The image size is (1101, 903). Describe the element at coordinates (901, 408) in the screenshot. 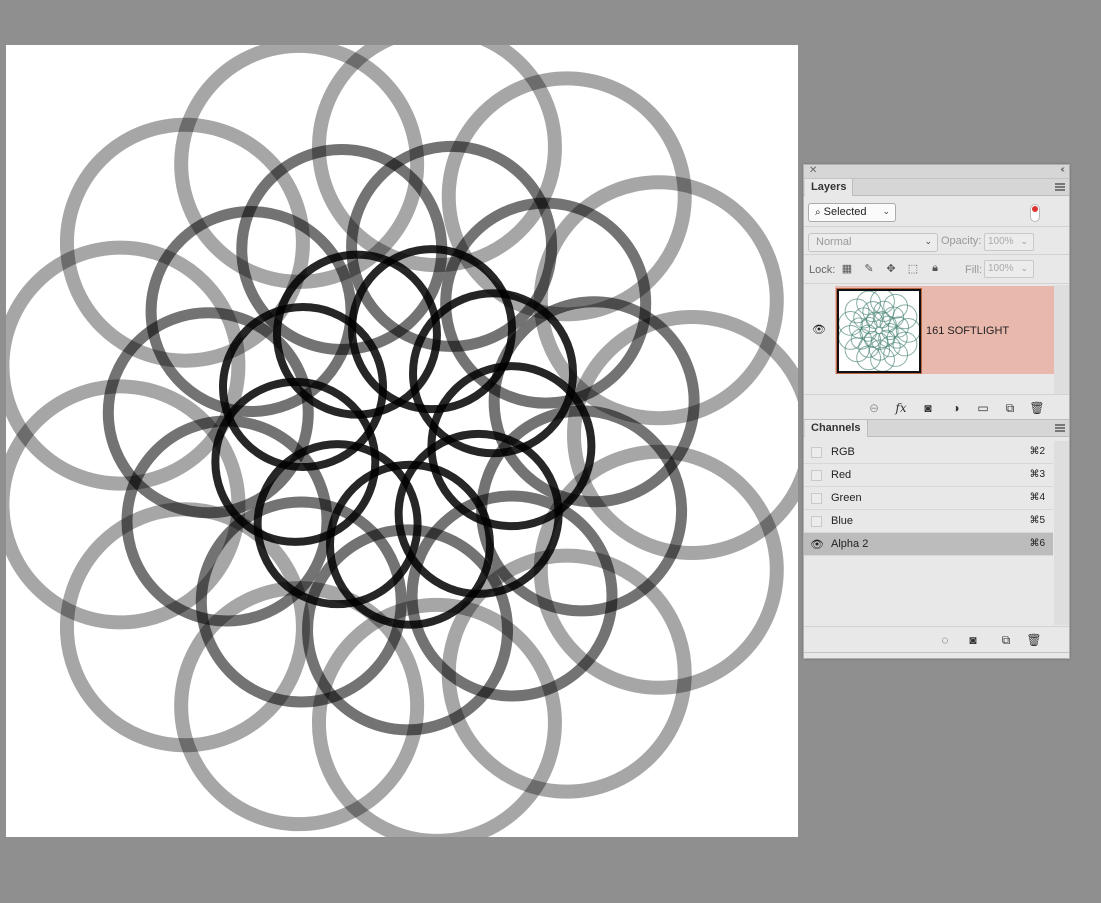

I see `fx-icon: fx` at that location.